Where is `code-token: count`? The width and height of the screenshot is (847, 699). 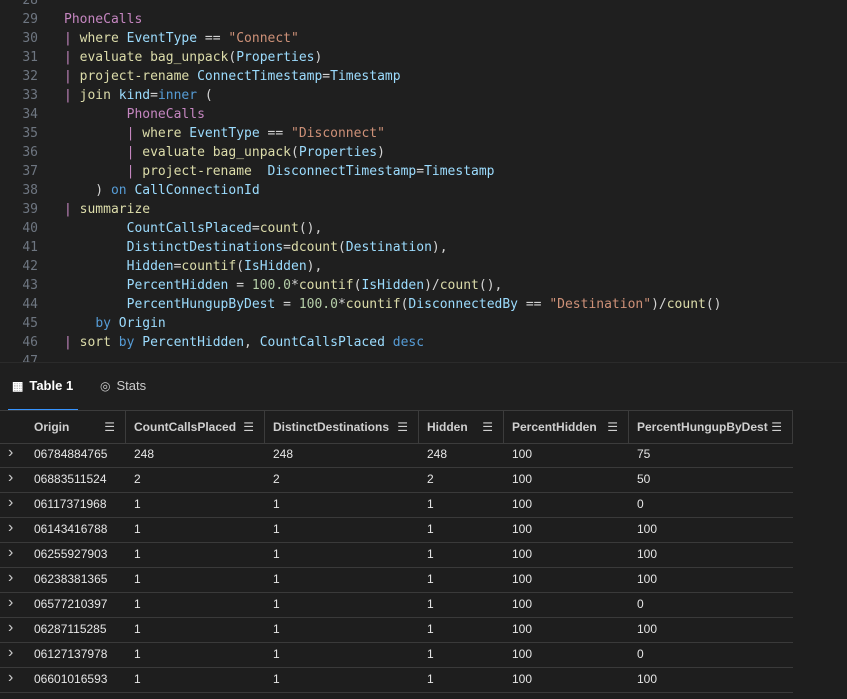 code-token: count is located at coordinates (459, 285).